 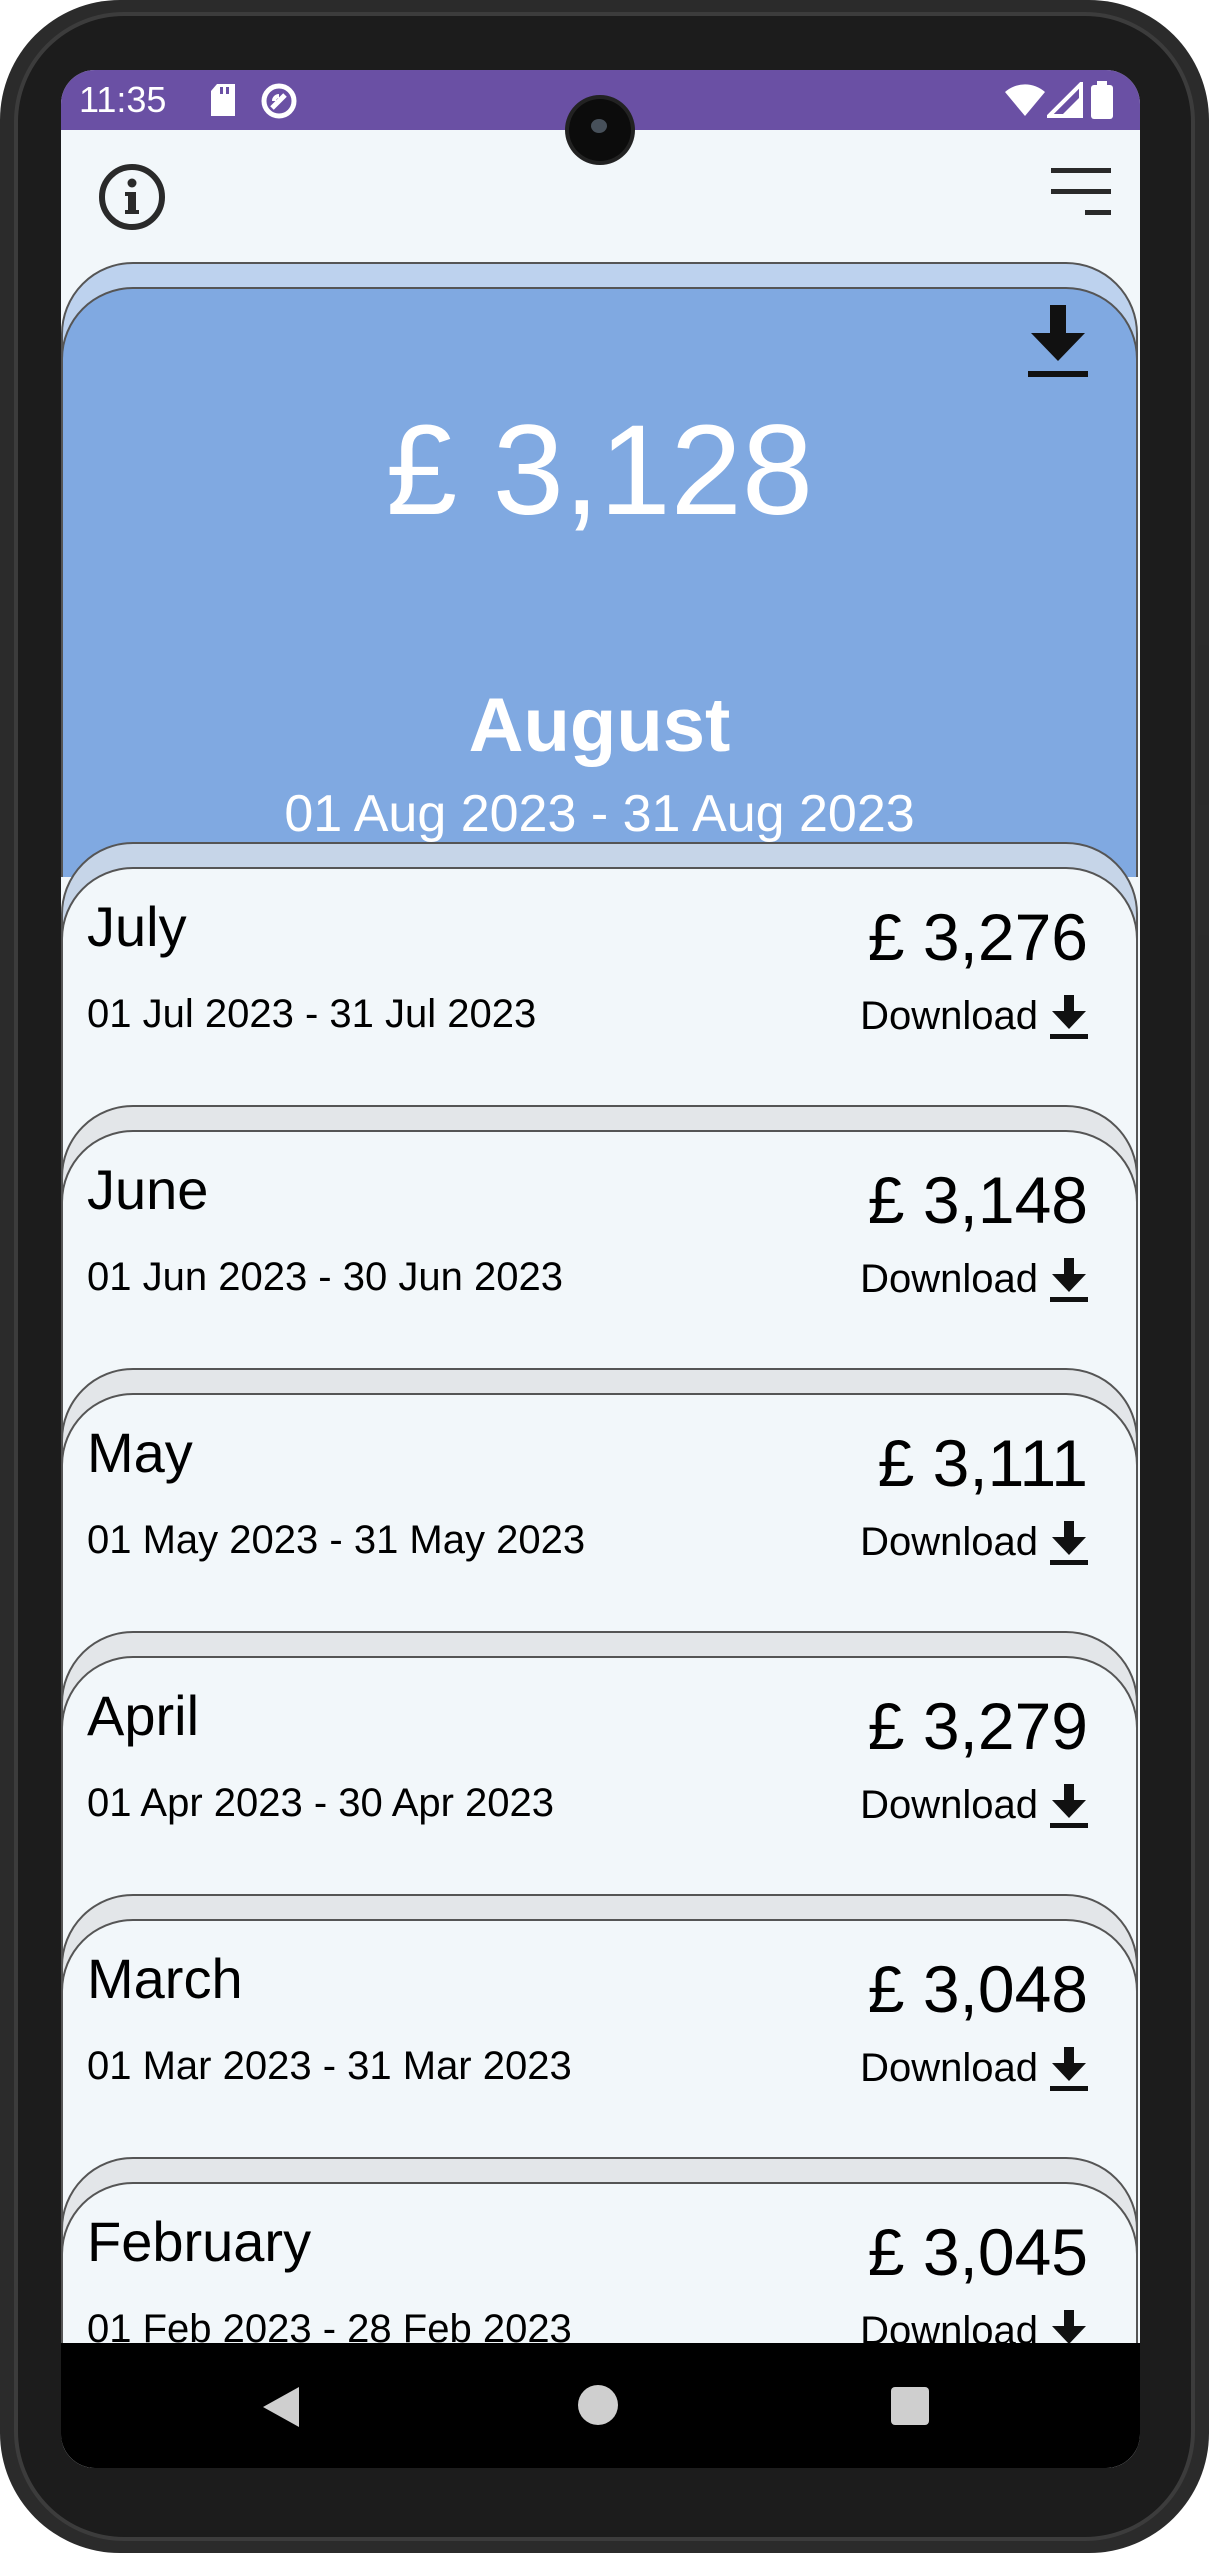 I want to click on cast-icon, so click(x=279, y=103).